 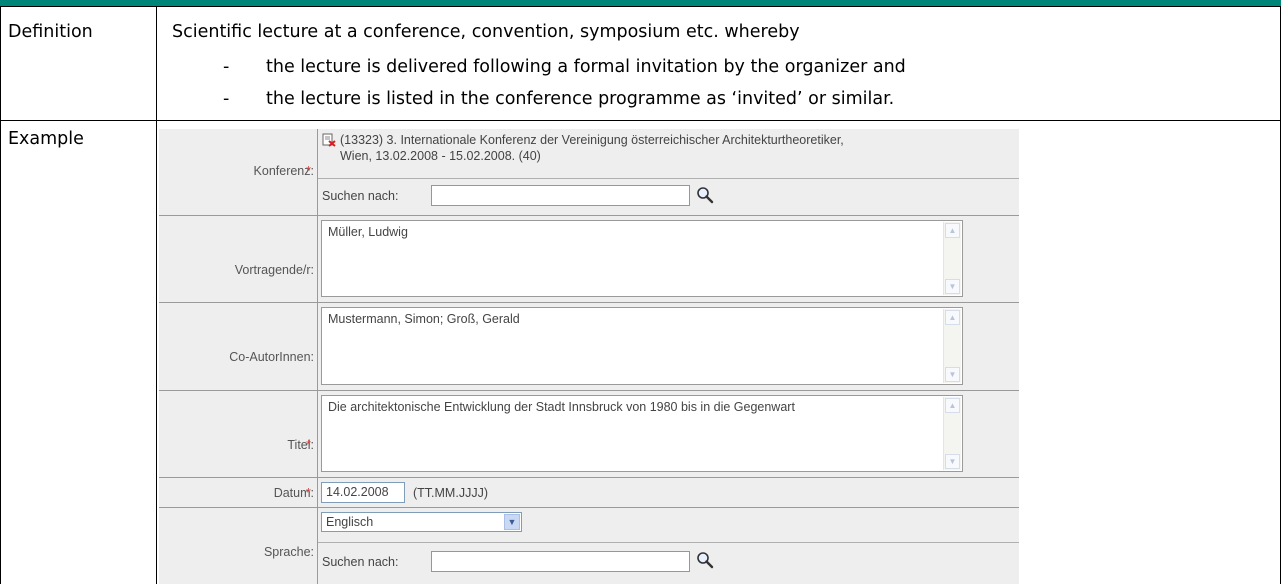 I want to click on konferenz-search-input, so click(x=560, y=195).